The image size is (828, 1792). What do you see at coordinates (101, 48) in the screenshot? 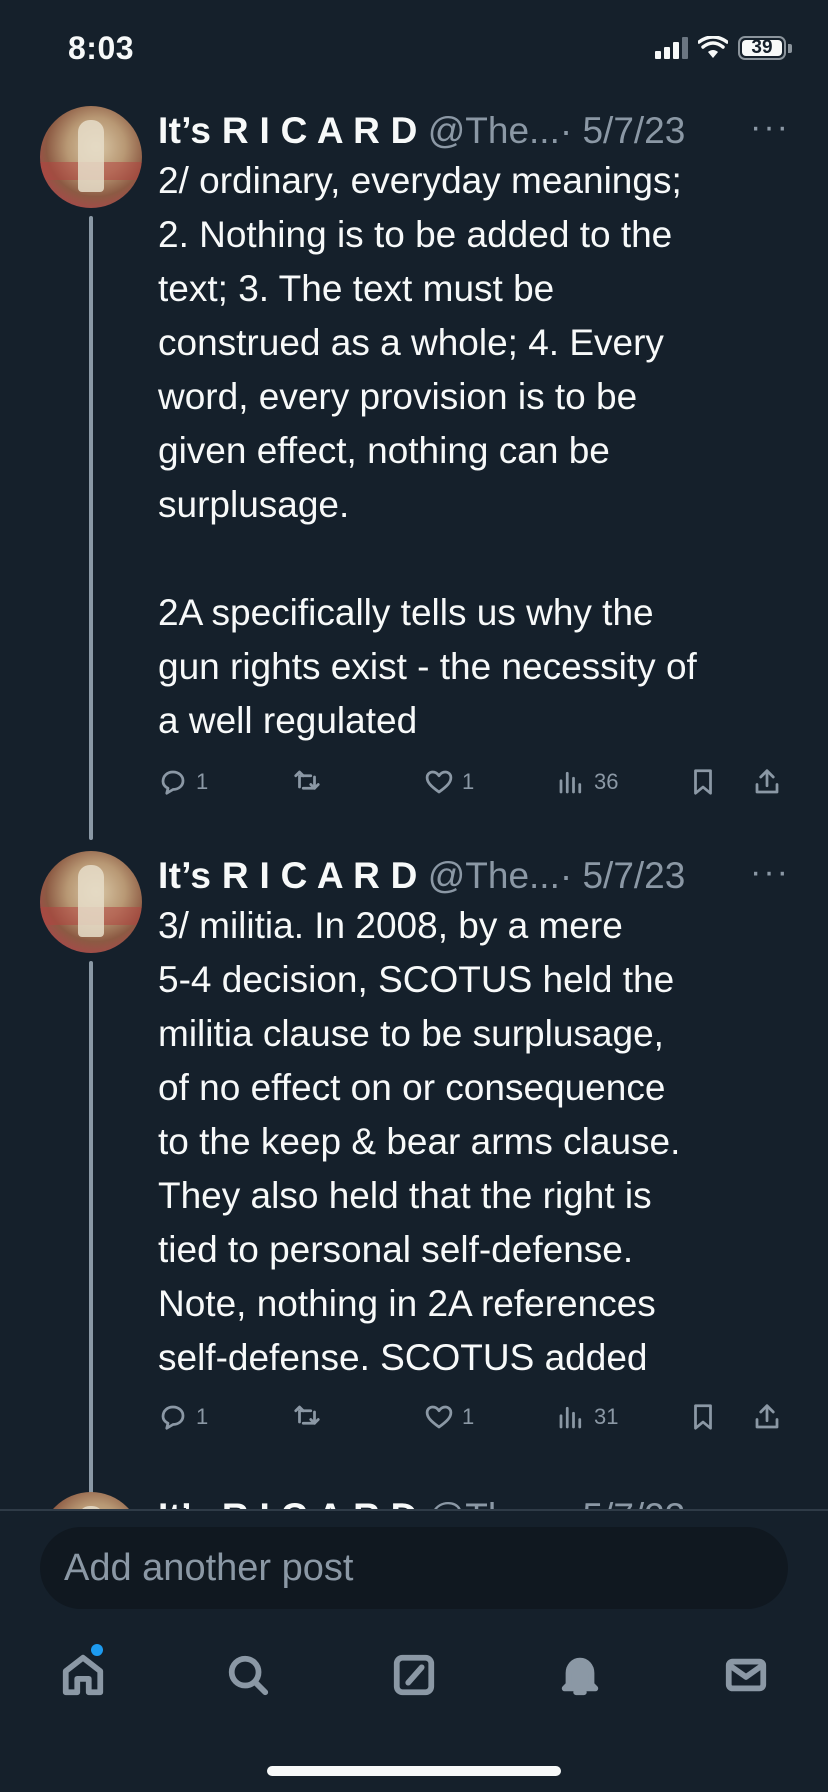
I see `status-time: 8:03` at bounding box center [101, 48].